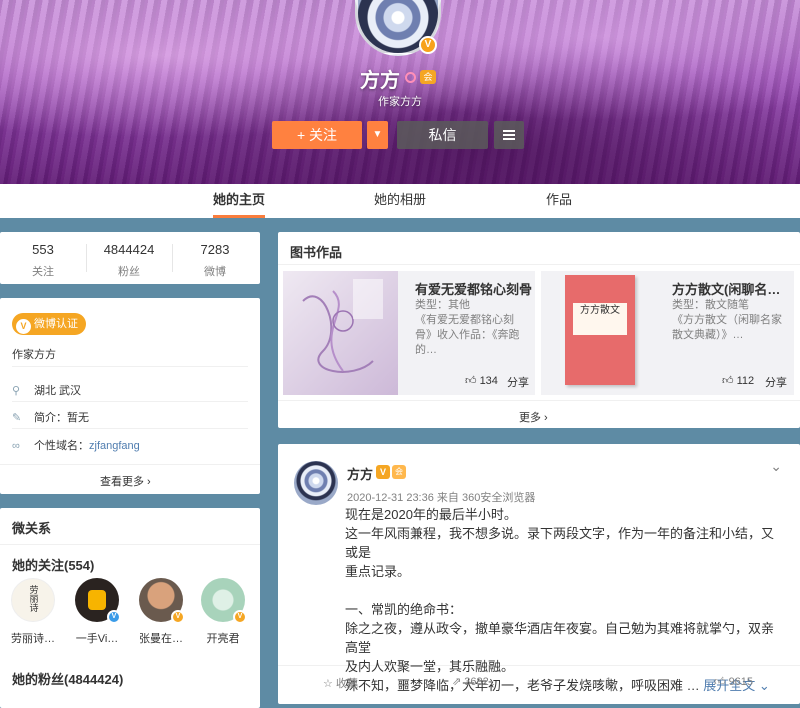 The width and height of the screenshot is (800, 708). Describe the element at coordinates (129, 249) in the screenshot. I see `stat-value: 4844424` at that location.